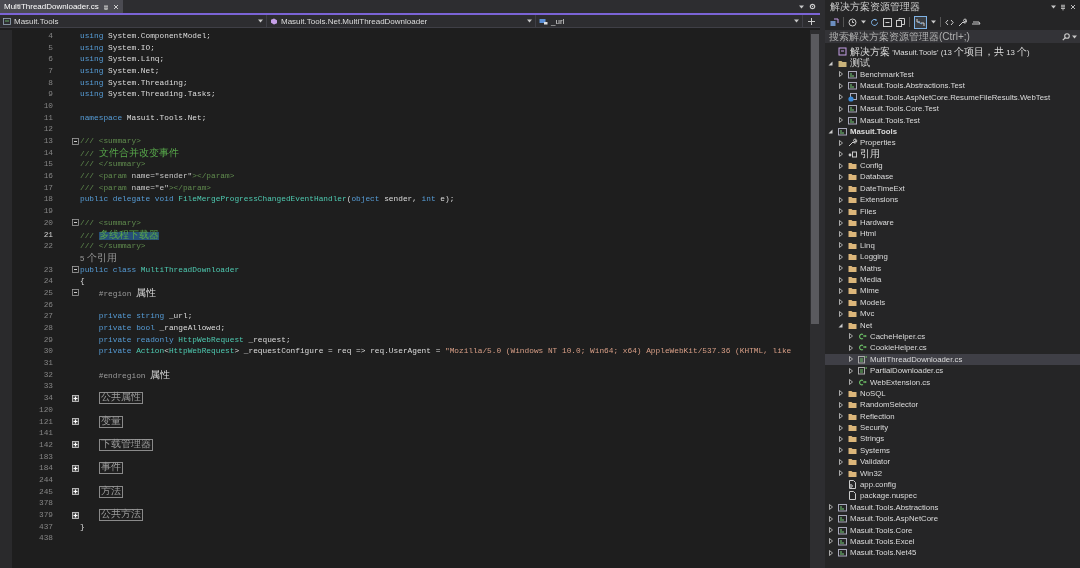  I want to click on collapsed-region: 公共属性, so click(121, 398).